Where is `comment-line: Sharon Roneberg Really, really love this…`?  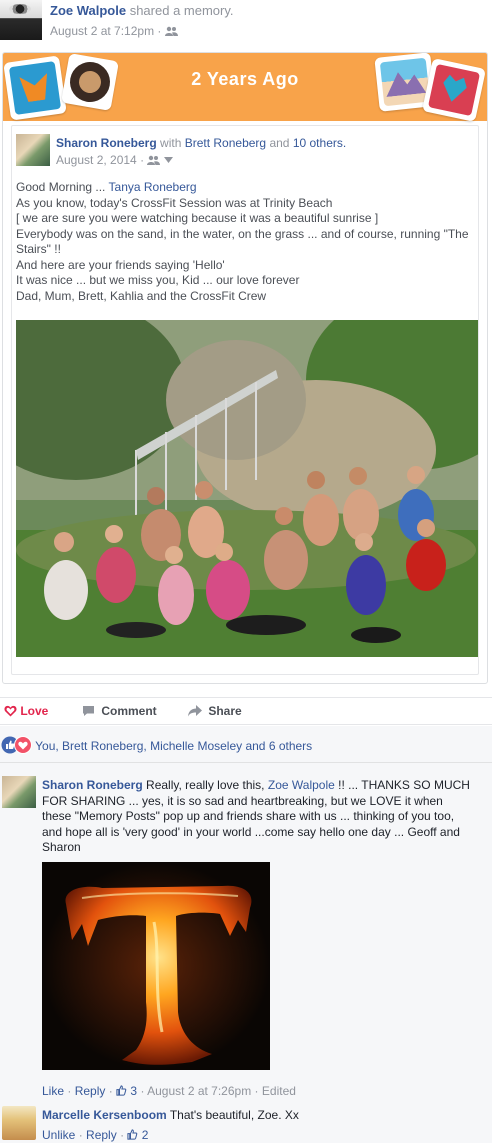 comment-line: Sharon Roneberg Really, really love this… is located at coordinates (262, 786).